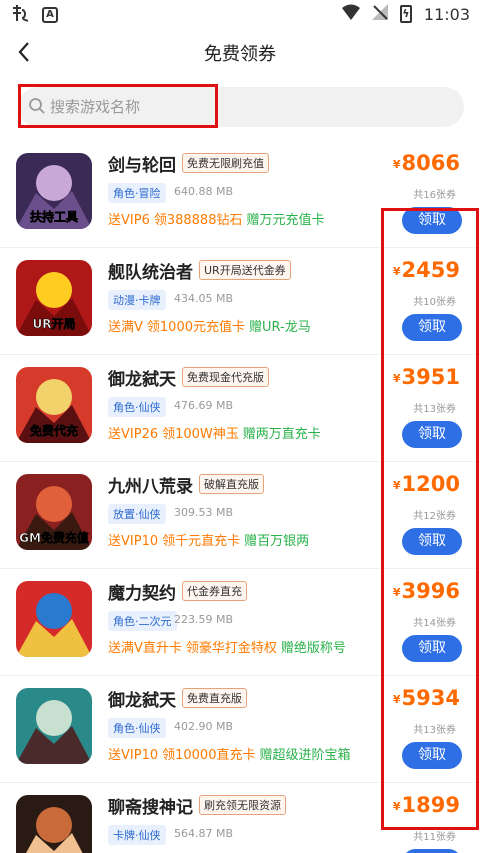 The height and width of the screenshot is (853, 480). Describe the element at coordinates (129, 220) in the screenshot. I see `benefit-vip: 送VIP6` at that location.